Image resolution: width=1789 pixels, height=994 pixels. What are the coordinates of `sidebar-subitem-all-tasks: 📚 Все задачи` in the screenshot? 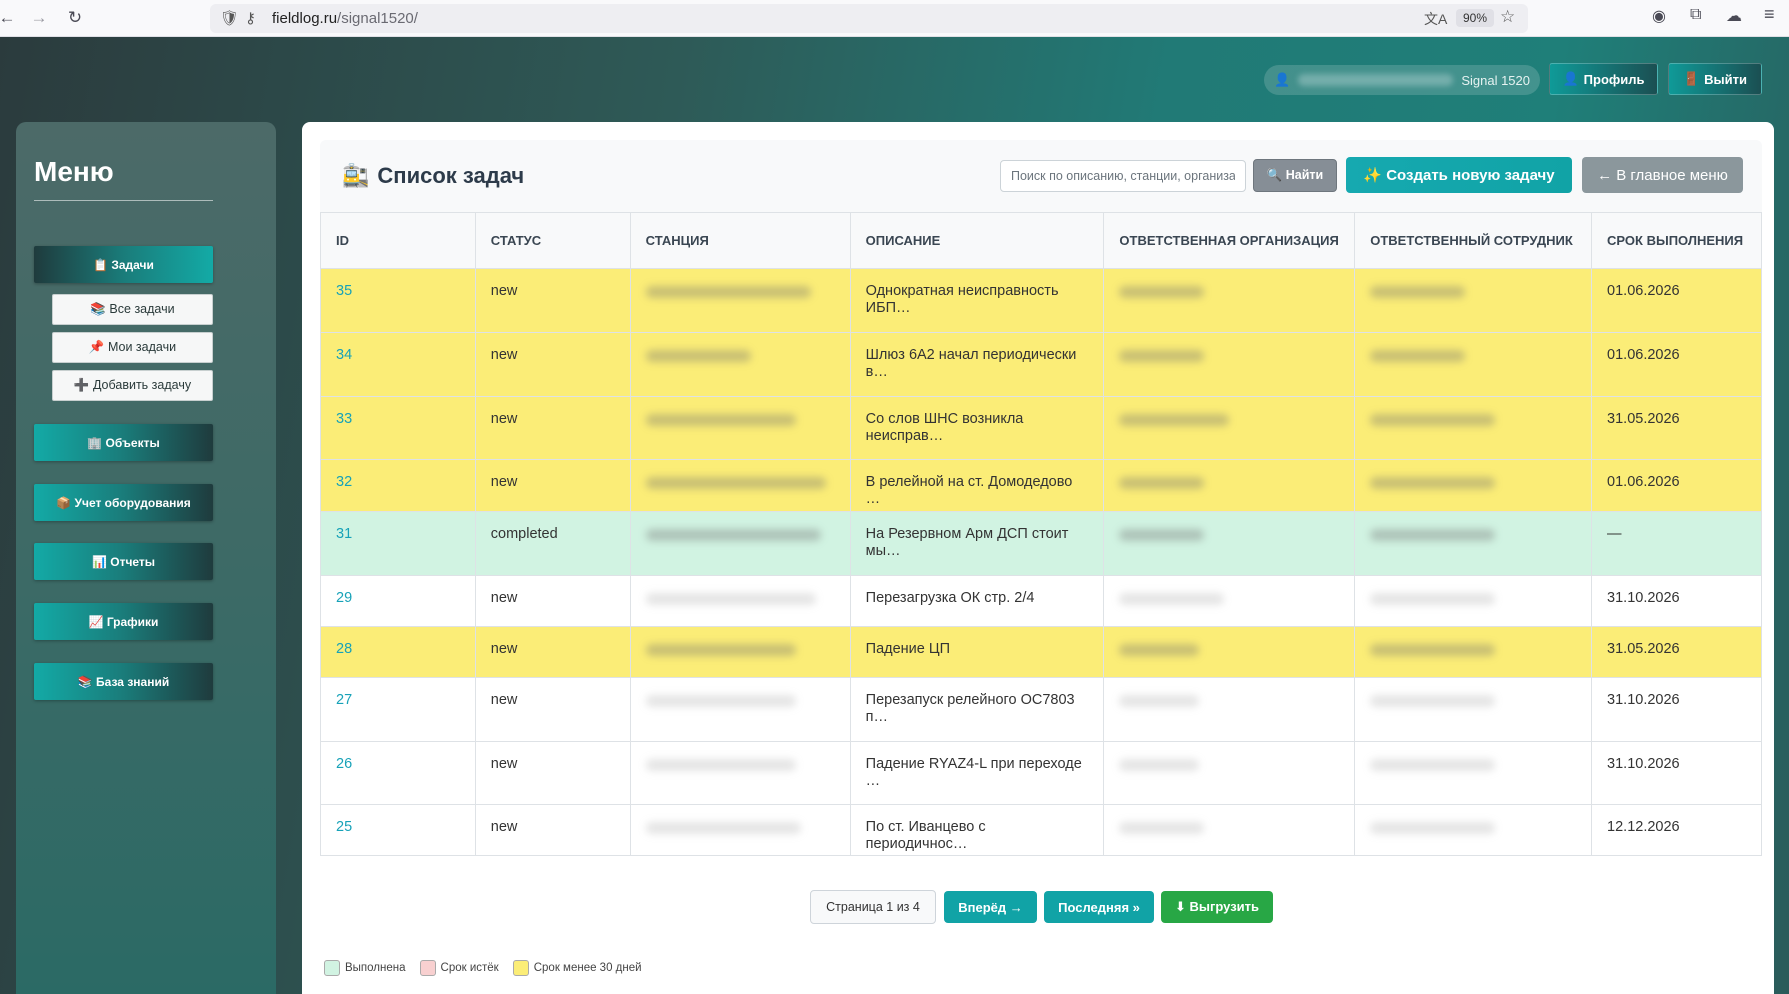 It's located at (132, 309).